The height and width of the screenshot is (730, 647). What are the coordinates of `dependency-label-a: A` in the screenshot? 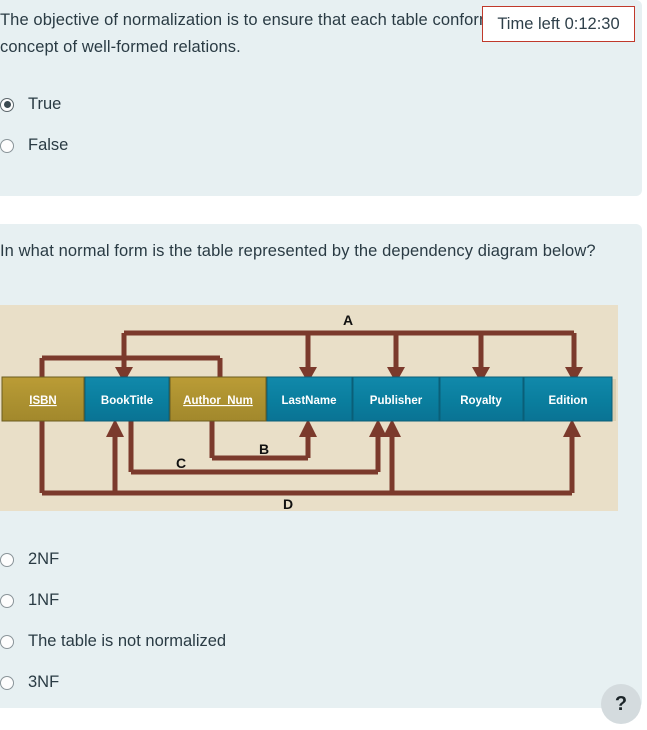 It's located at (348, 320).